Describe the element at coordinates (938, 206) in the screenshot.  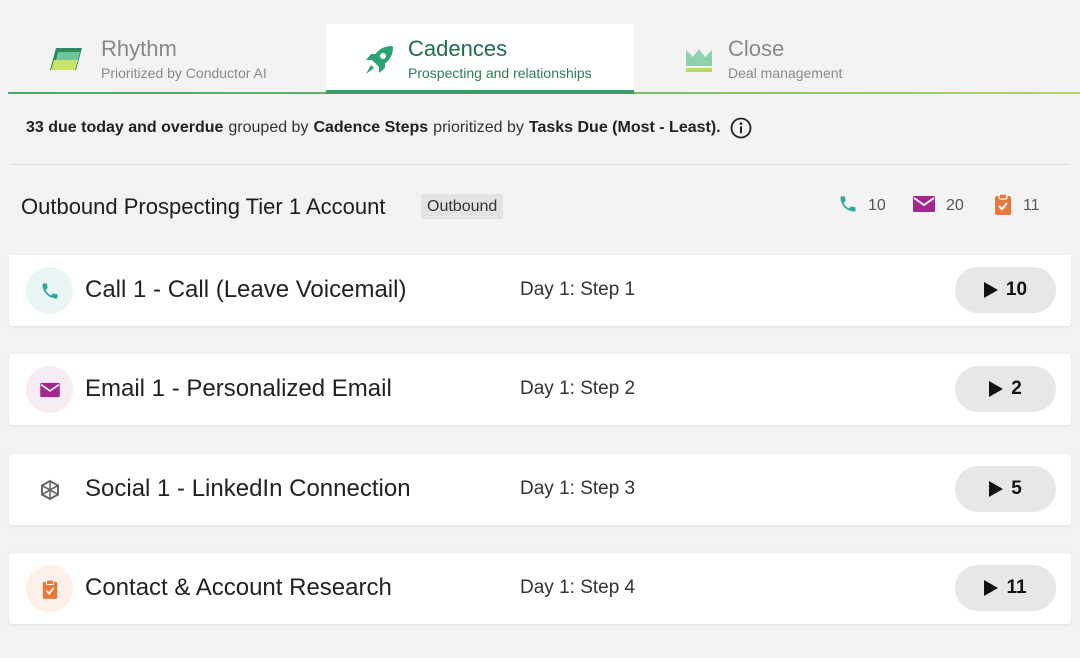
I see `email-count: 20` at that location.